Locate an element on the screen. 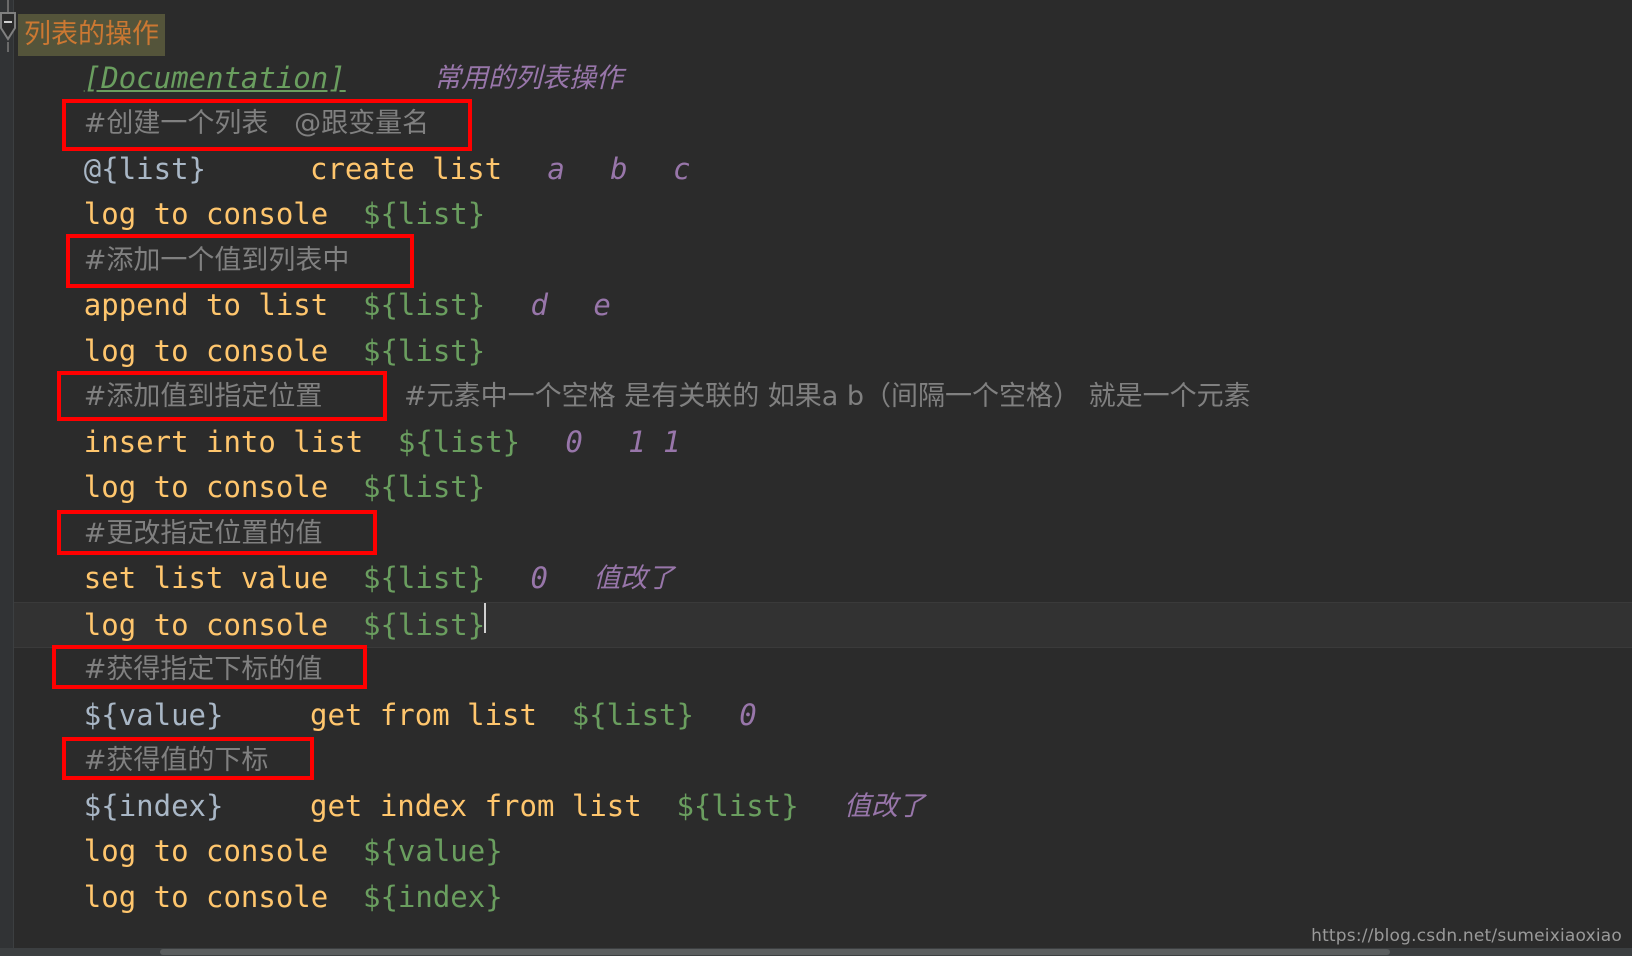 The height and width of the screenshot is (956, 1632). code-line: 列表的操作 is located at coordinates (823, 33).